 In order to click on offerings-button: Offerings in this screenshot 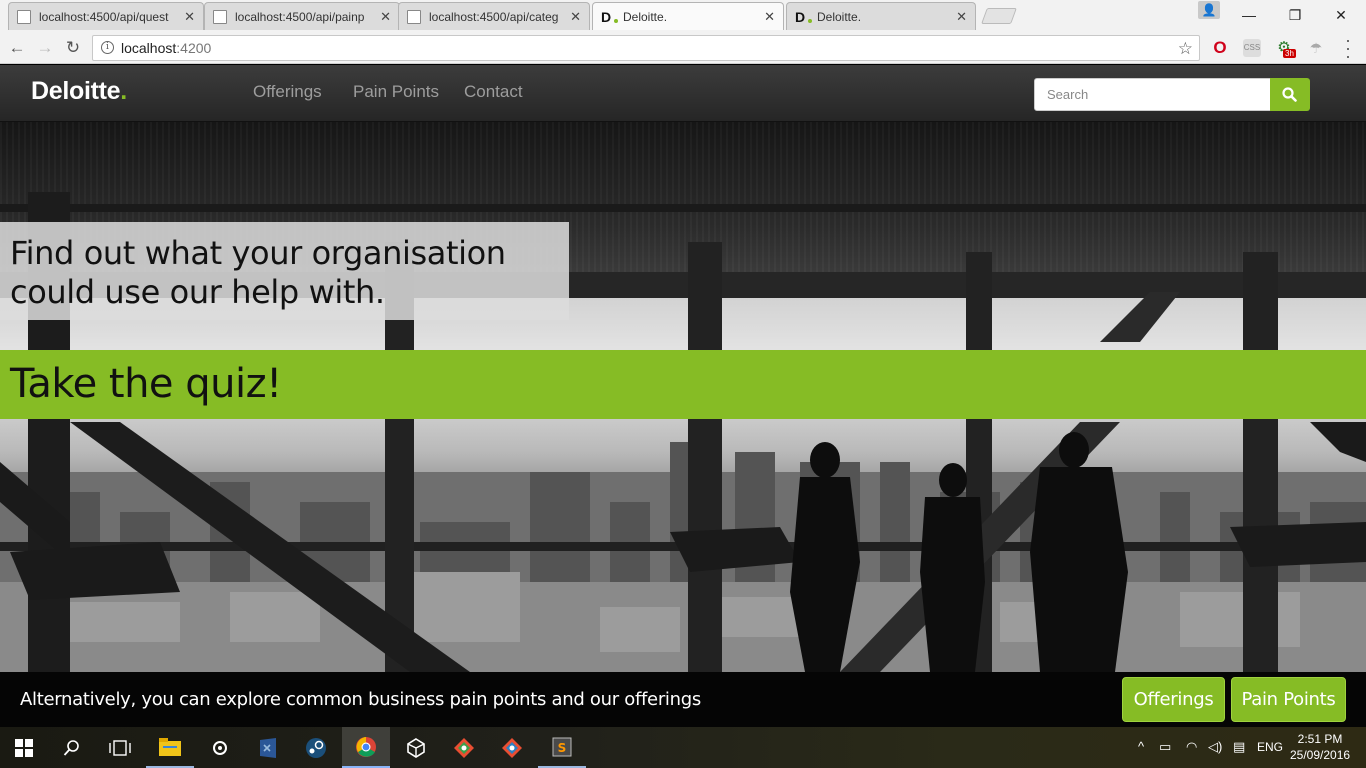, I will do `click(1173, 699)`.